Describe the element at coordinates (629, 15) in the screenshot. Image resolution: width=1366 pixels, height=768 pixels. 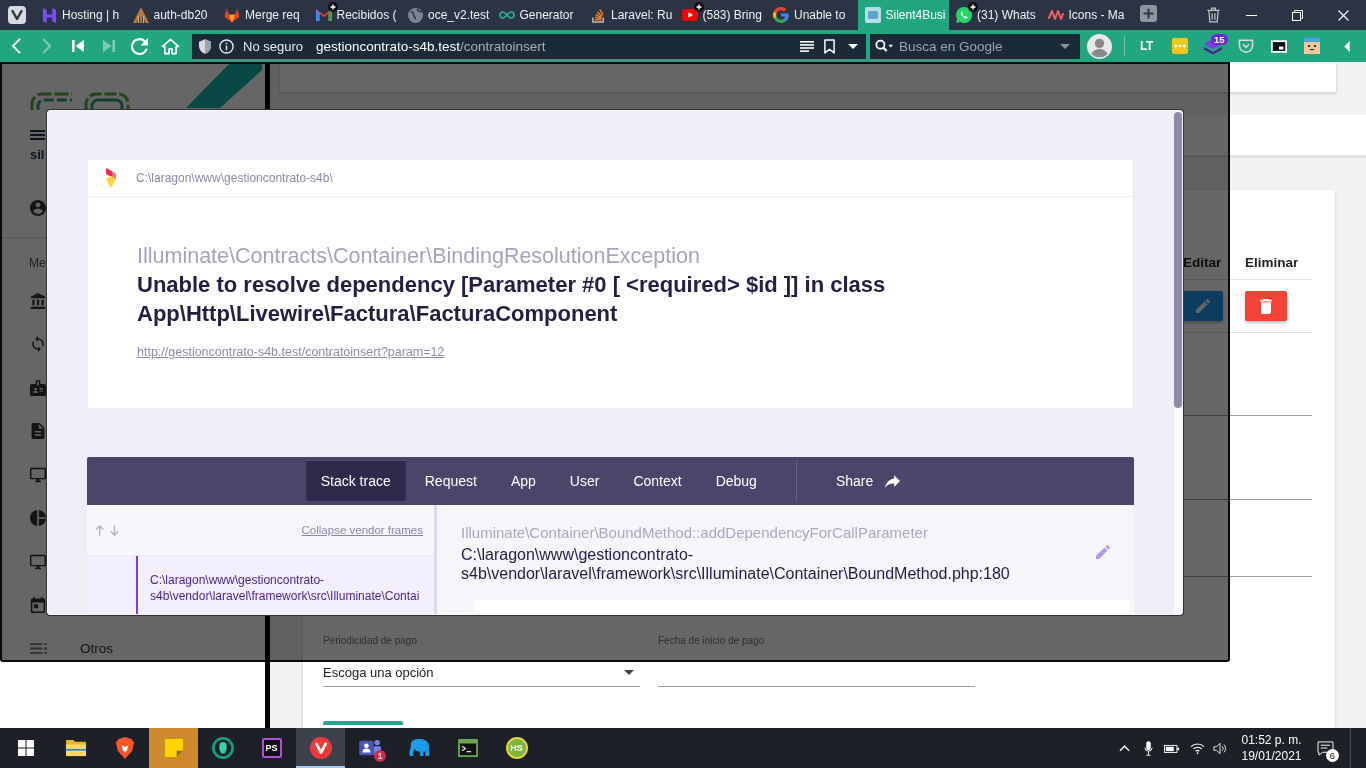
I see `browser-tab: Laravel: Ru` at that location.